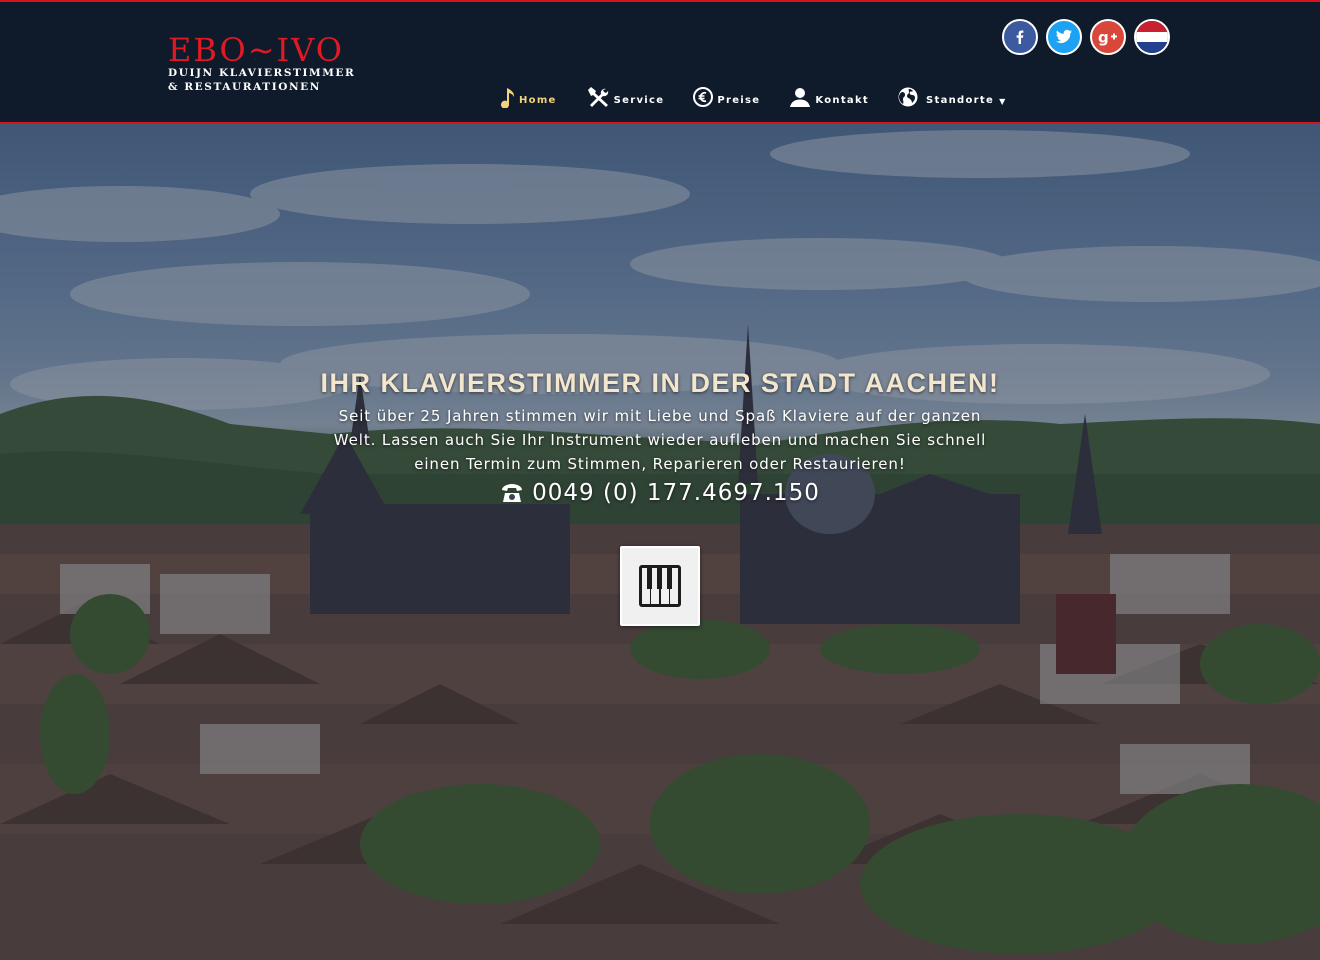  Describe the element at coordinates (766, 97) in the screenshot. I see `main-navigation: Home Service Preise Kontakt Standorte ▼` at that location.